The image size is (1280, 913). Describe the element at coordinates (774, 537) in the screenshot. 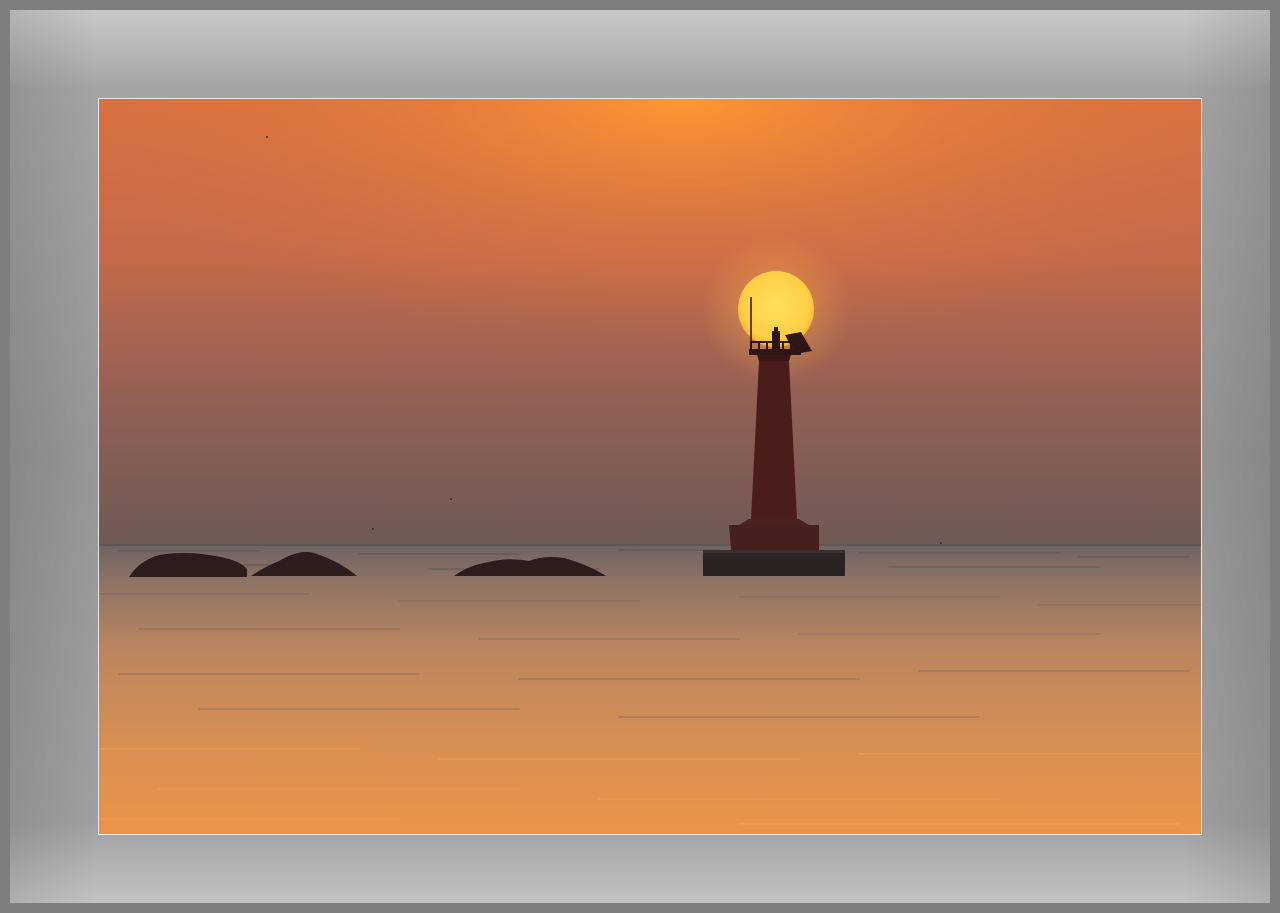

I see `lighthouse-plinth` at that location.